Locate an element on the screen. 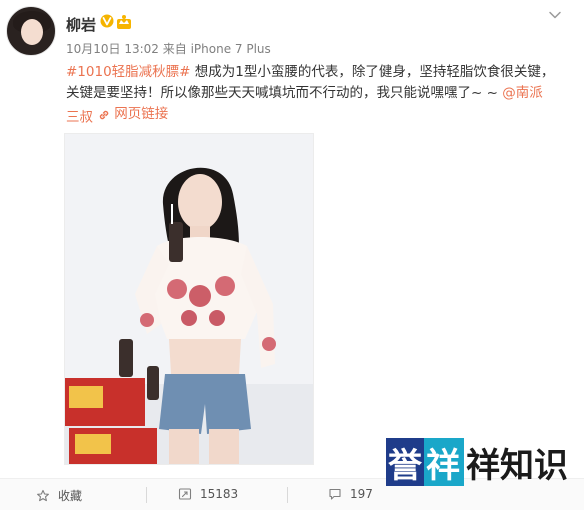 This screenshot has width=584, height=510. hashtag-link: #1010轻脂减秋膘# is located at coordinates (128, 72).